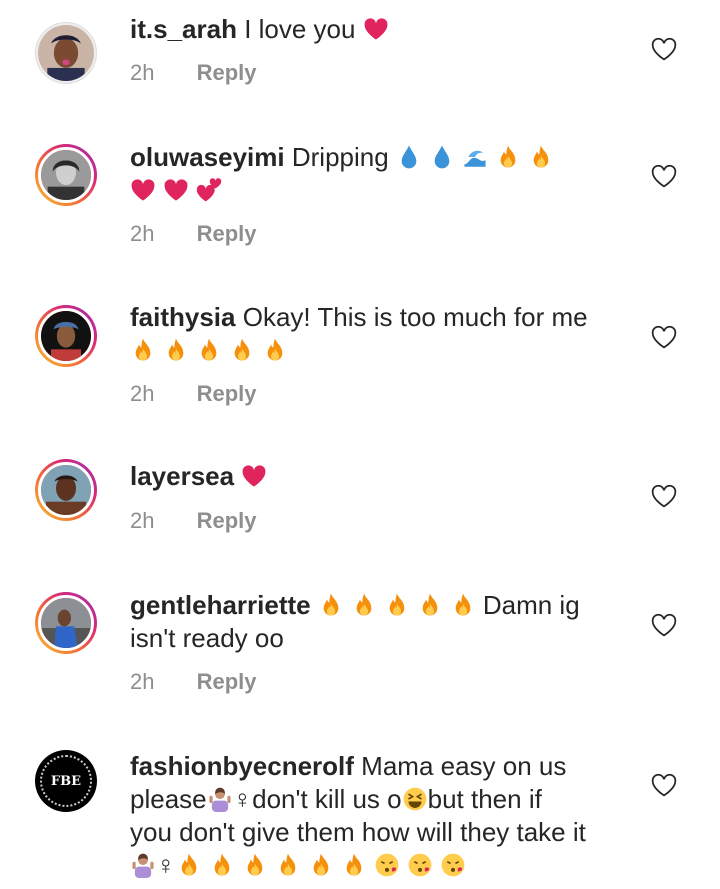 This screenshot has height=889, width=720. Describe the element at coordinates (207, 157) in the screenshot. I see `username: oluwaseyimi` at that location.